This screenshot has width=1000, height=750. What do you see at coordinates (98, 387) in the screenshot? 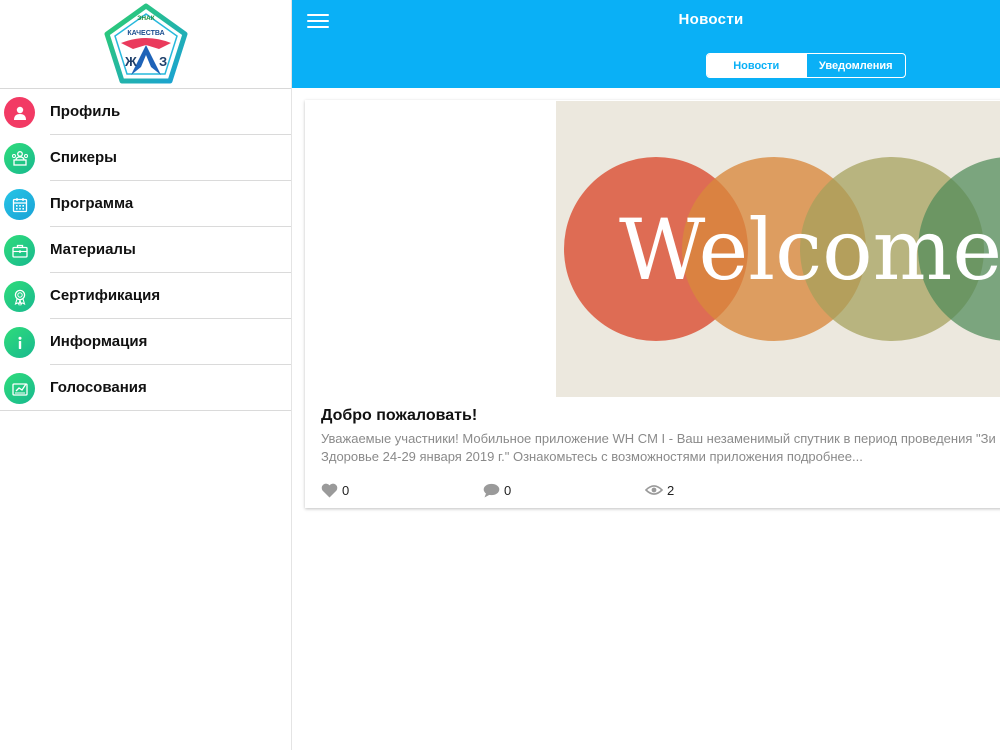
I see `sidebar-item-label: Голосования` at bounding box center [98, 387].